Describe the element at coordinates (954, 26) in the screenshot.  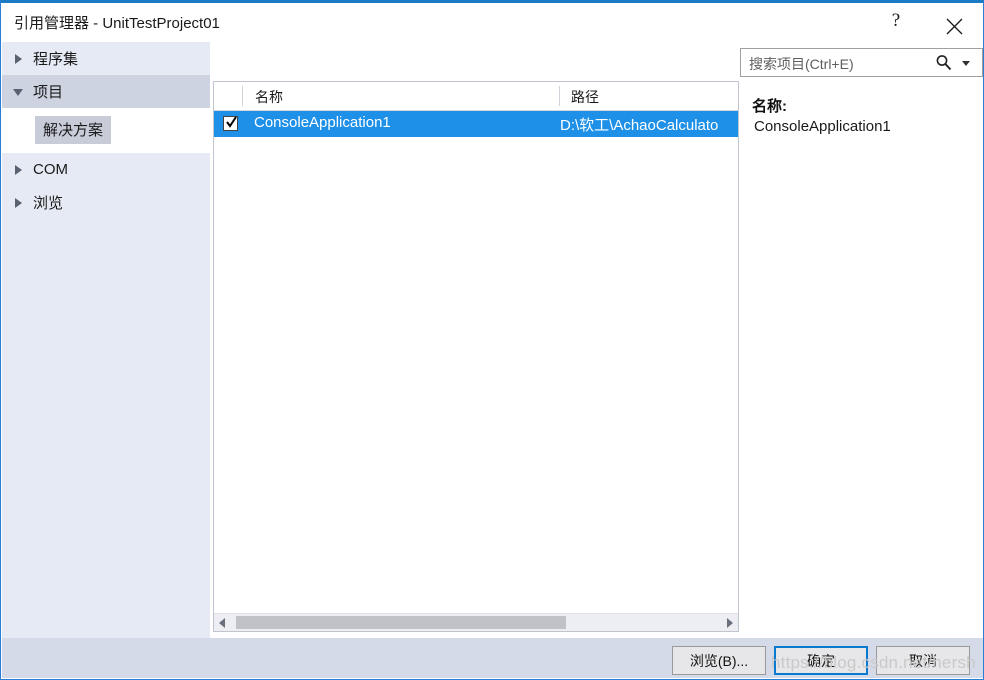
I see `close-icon` at that location.